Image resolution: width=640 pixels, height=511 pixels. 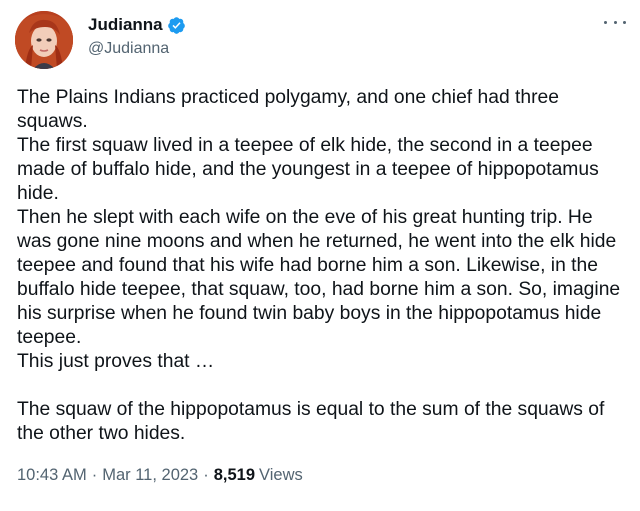 I want to click on verified-badge-icon, so click(x=176, y=25).